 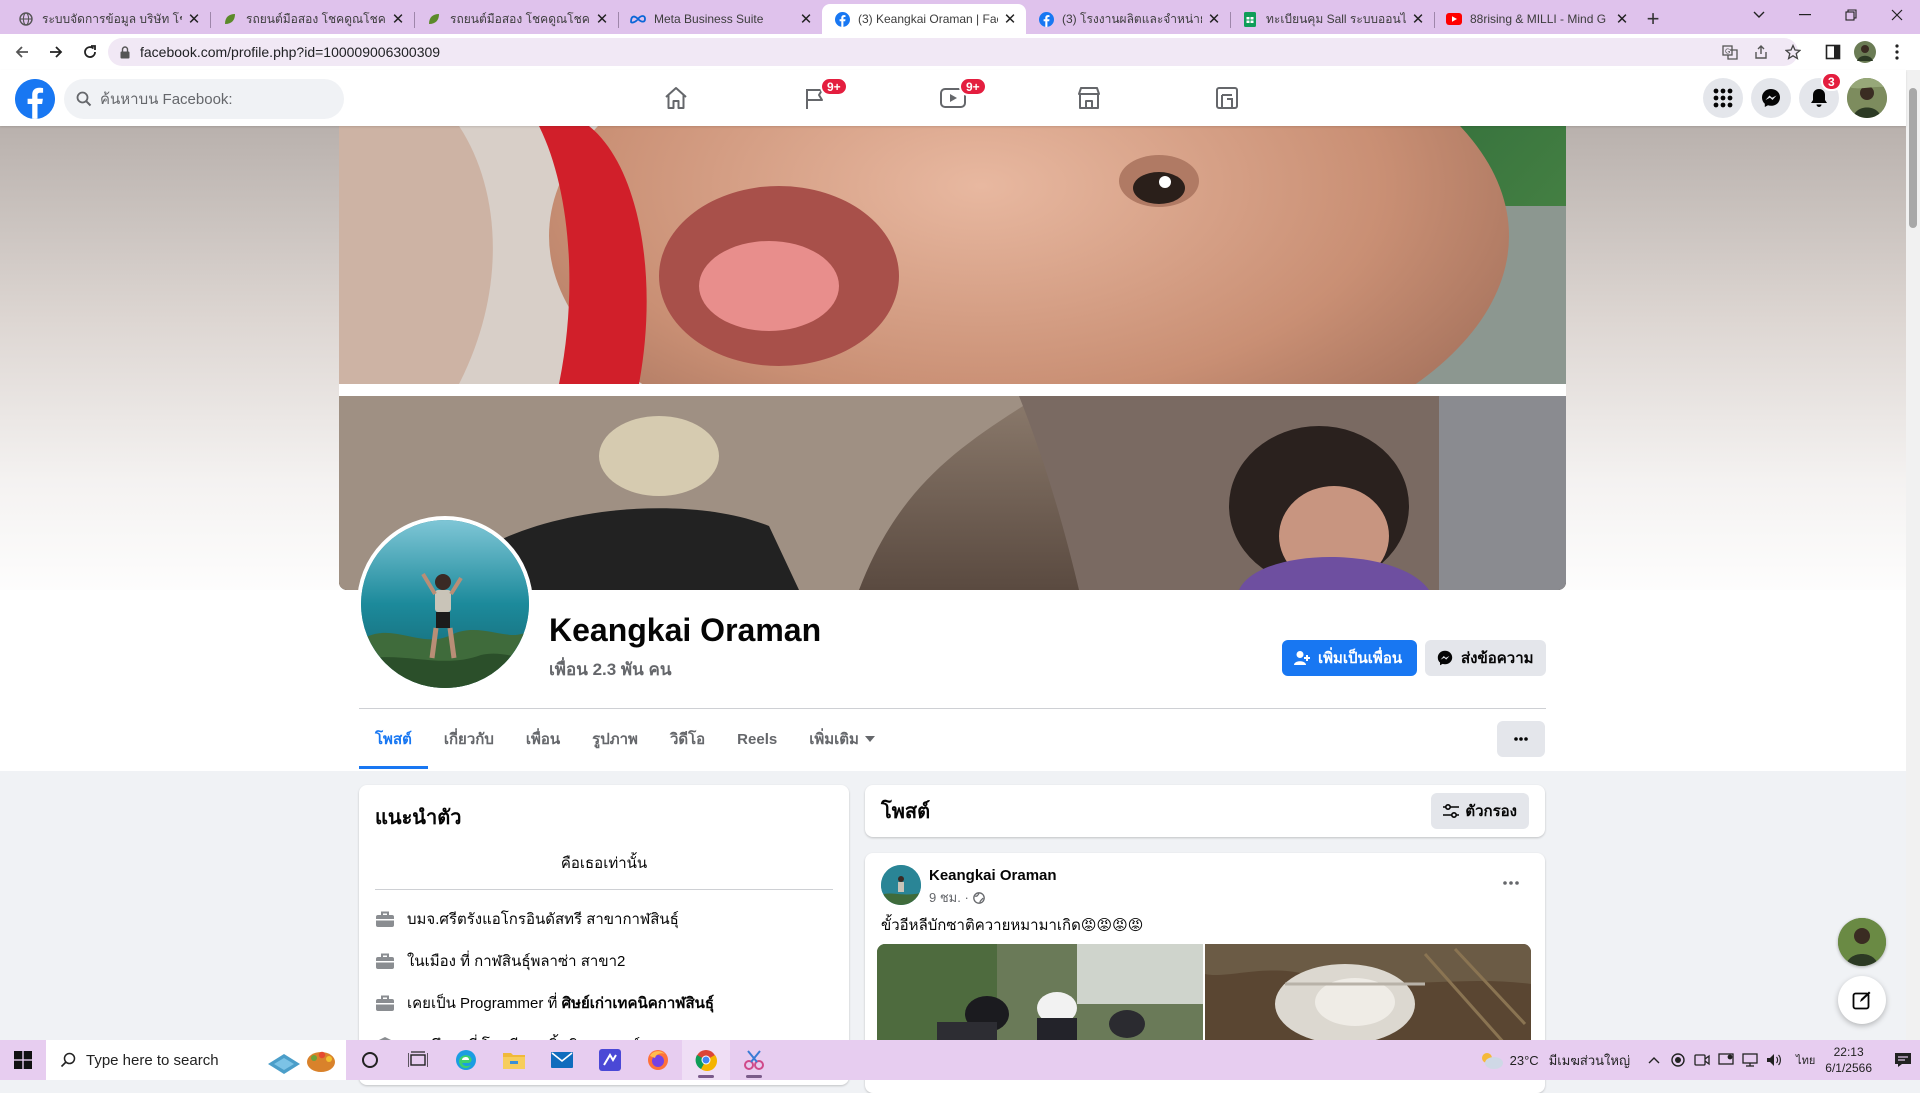 I want to click on more-horizontal-icon, so click(x=1521, y=739).